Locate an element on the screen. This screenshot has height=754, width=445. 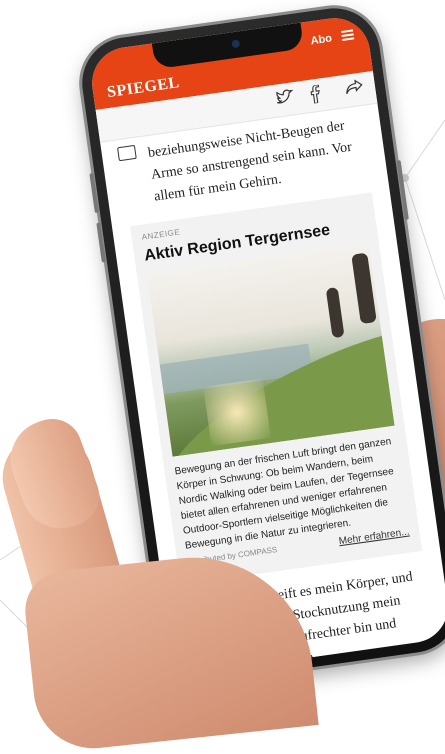
menu-icon is located at coordinates (347, 35).